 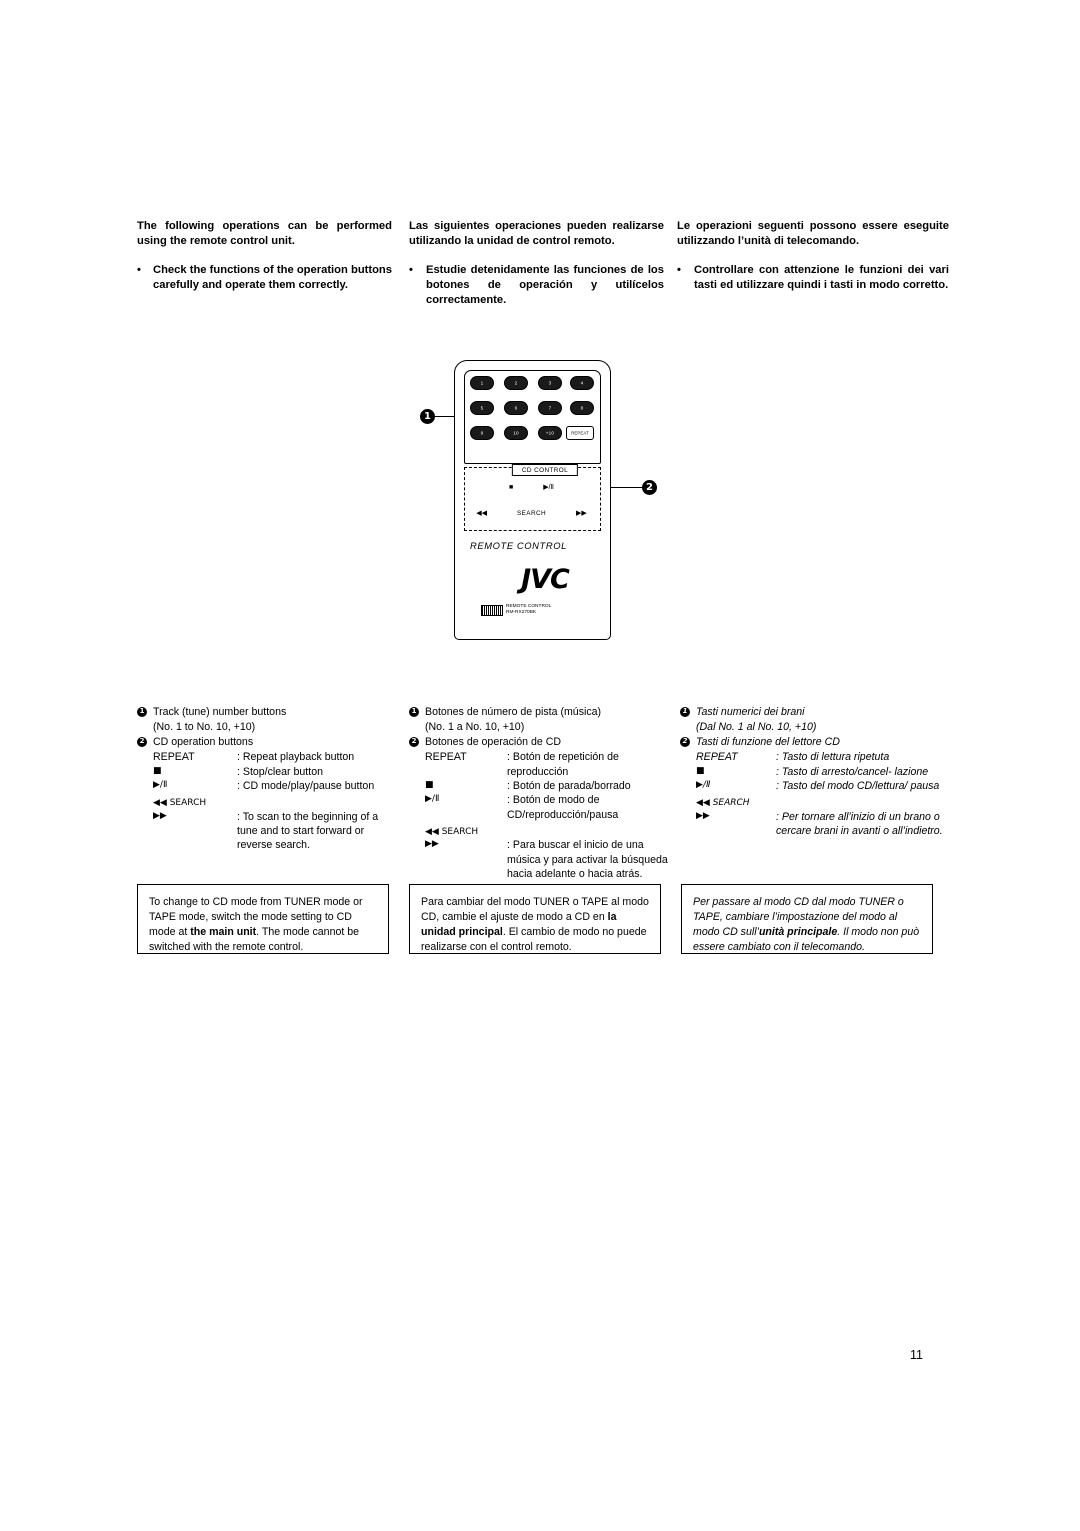 I want to click on legend-row-repeat: REPEAT : Repeat playback button, so click(x=267, y=757).